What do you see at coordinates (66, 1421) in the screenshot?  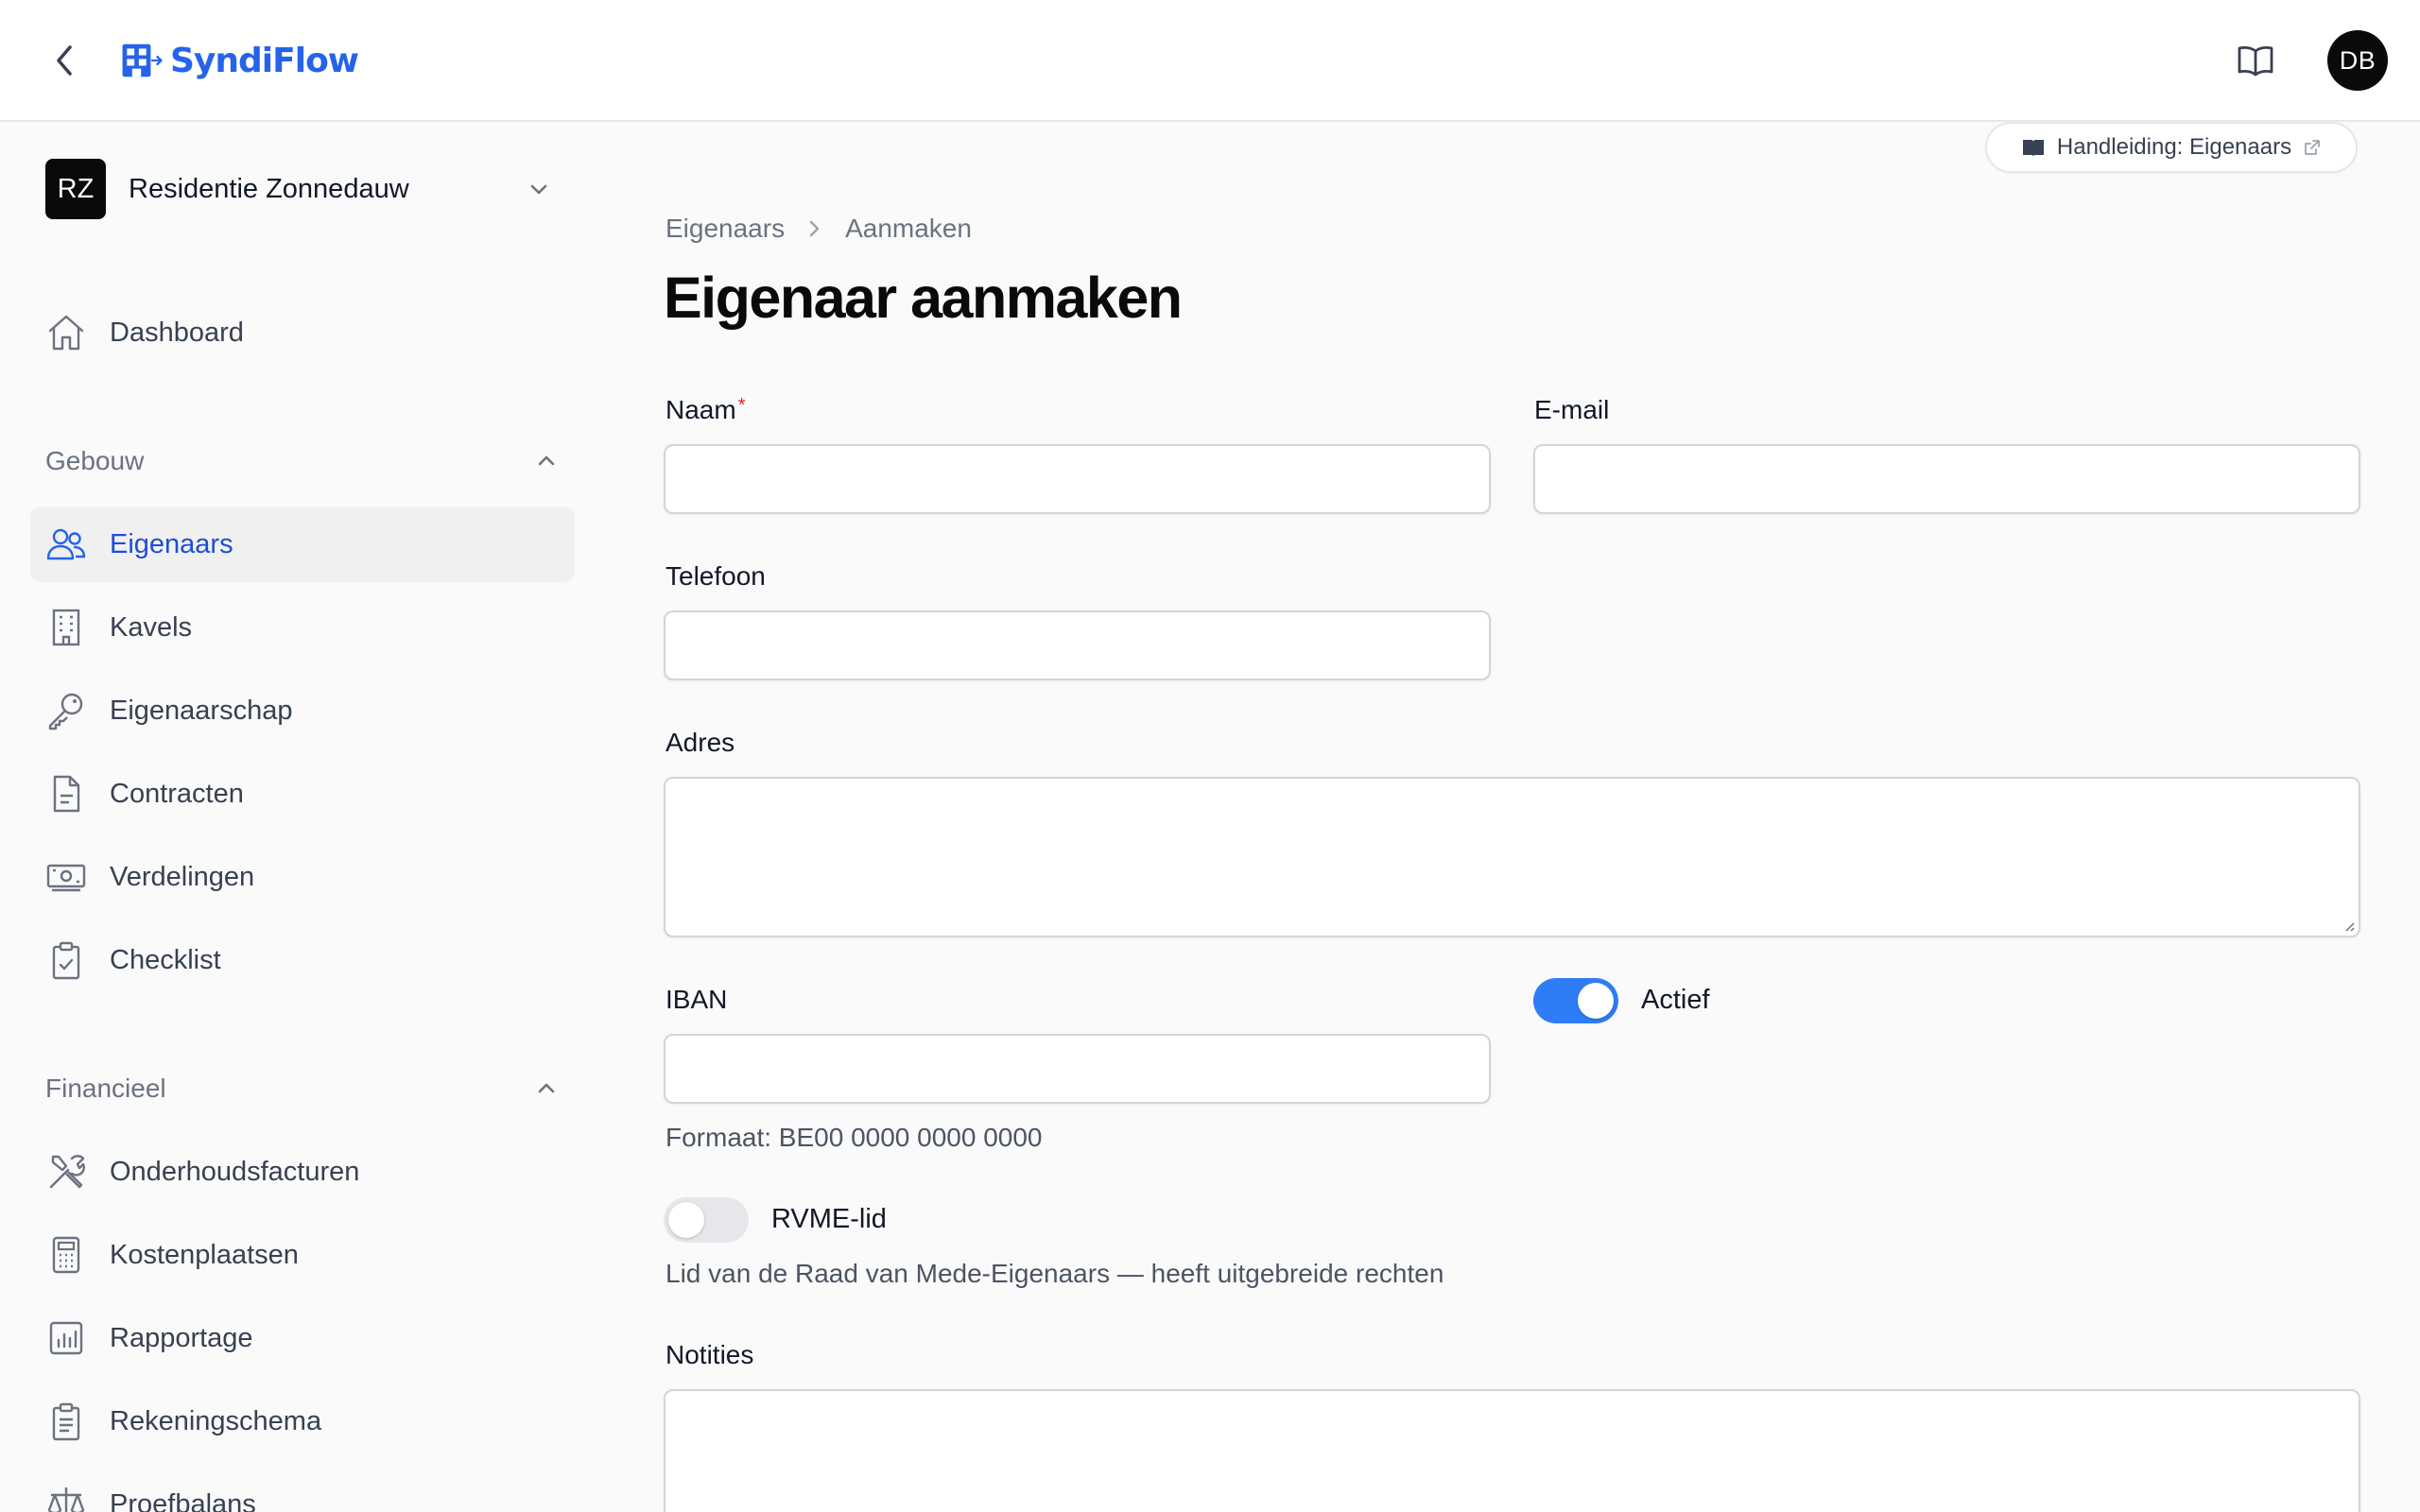 I see `clipboard-list-icon` at bounding box center [66, 1421].